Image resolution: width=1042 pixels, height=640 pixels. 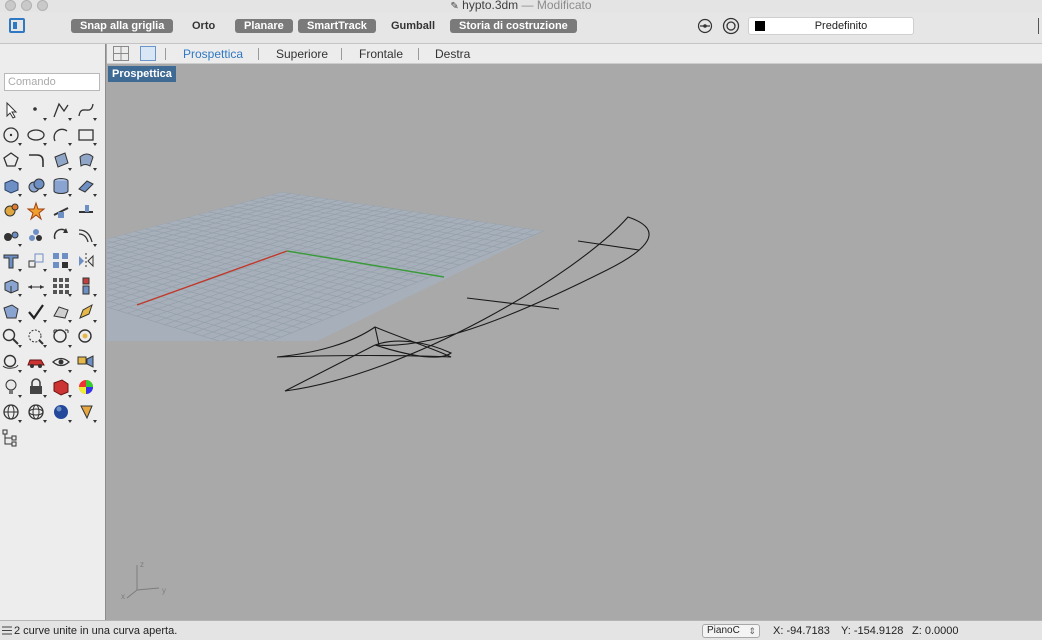 I want to click on osnap-icon, so click(x=705, y=26).